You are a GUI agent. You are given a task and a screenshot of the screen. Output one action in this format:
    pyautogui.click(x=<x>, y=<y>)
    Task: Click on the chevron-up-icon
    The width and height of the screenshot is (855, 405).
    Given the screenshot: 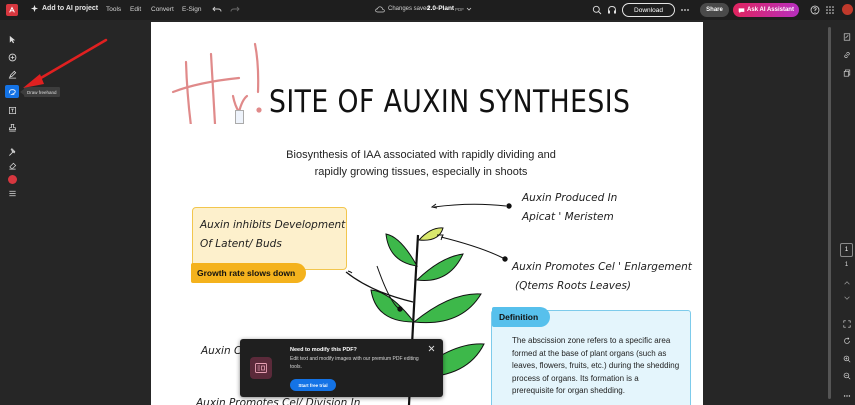 What is the action you would take?
    pyautogui.click(x=846, y=282)
    